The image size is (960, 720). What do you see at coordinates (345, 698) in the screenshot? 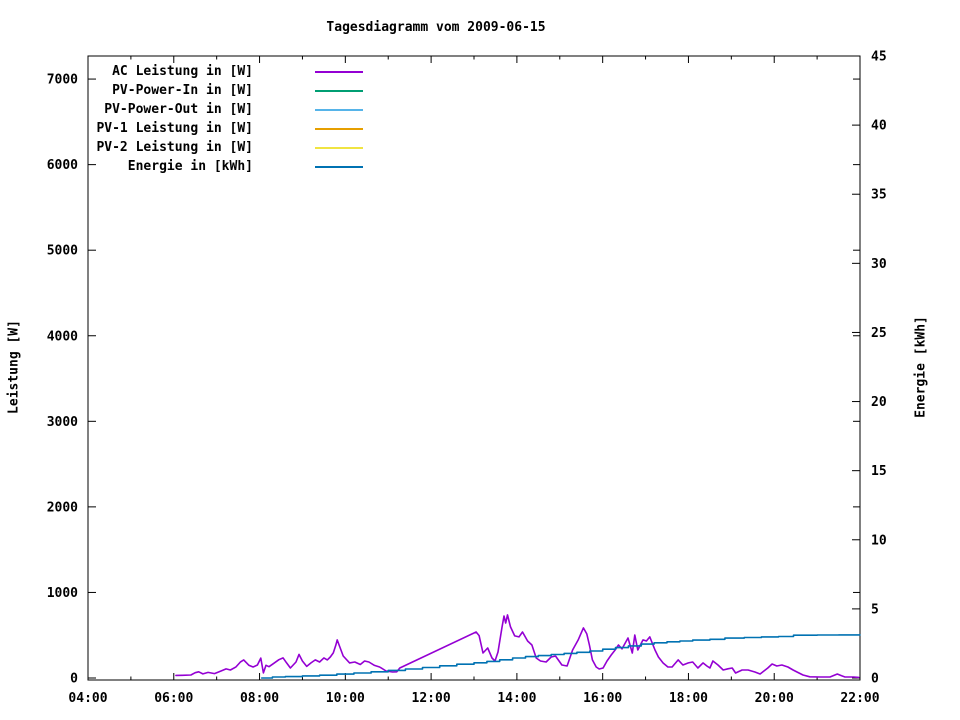
I see `x-axis-tick-label: 10:00` at bounding box center [345, 698].